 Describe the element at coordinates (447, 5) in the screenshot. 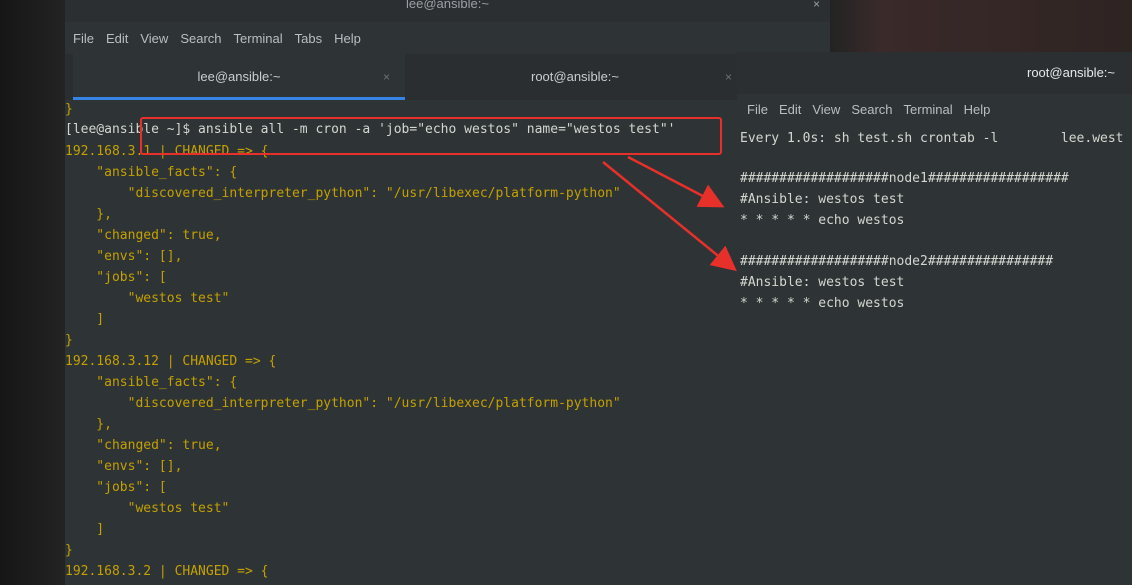

I see `window-title: lee@ansible:~` at that location.